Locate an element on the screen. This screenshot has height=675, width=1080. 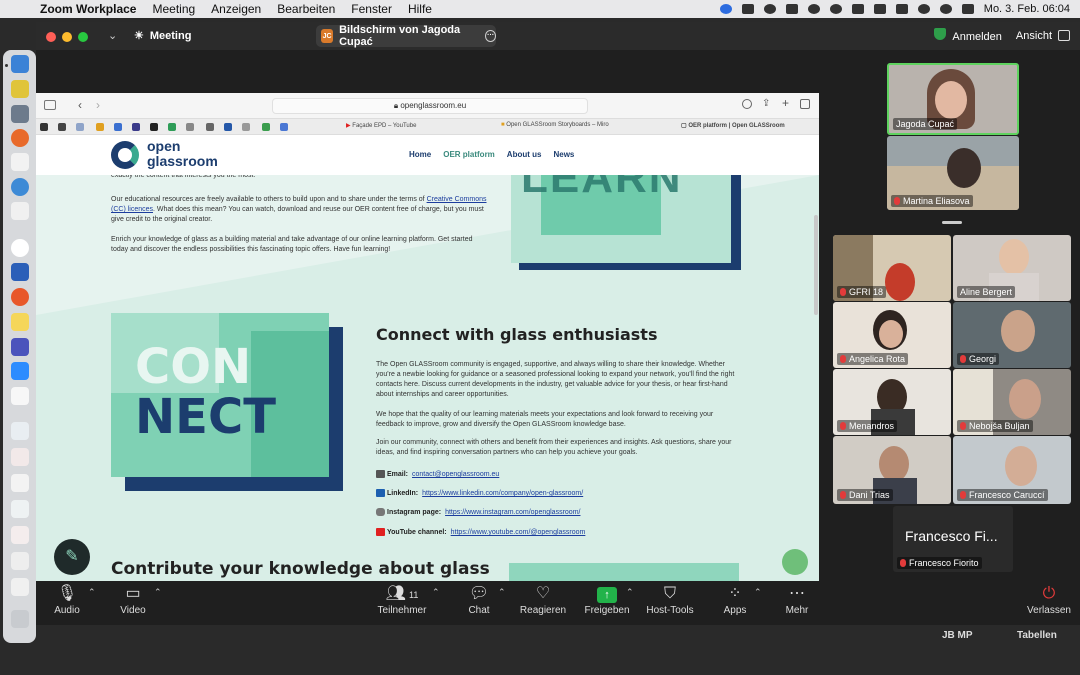
launchpad-icon is located at coordinates (20, 89).